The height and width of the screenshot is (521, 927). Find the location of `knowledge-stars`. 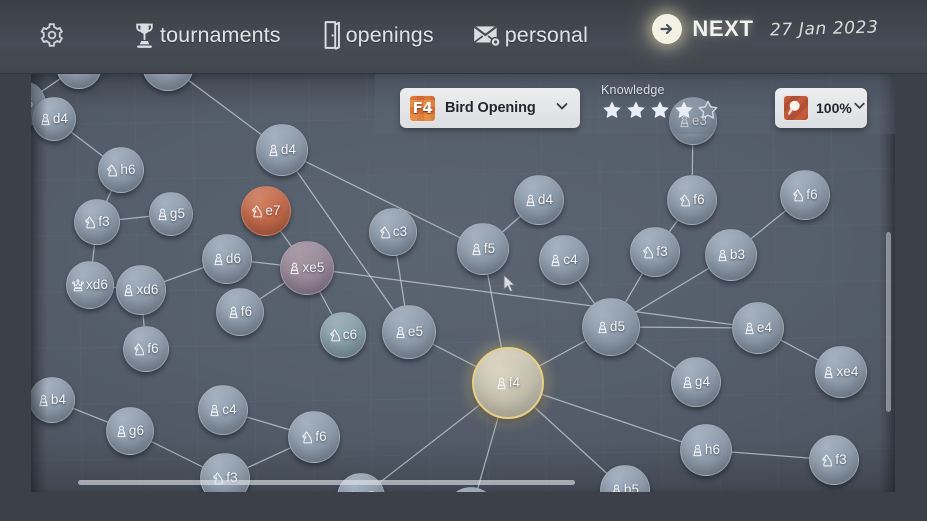

knowledge-stars is located at coordinates (666, 110).